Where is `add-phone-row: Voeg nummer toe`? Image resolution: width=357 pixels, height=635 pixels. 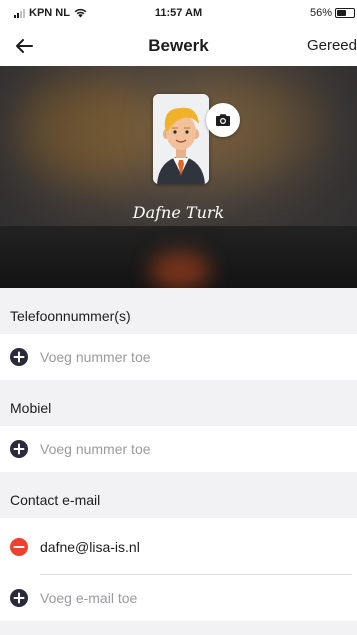 add-phone-row: Voeg nummer toe is located at coordinates (178, 357).